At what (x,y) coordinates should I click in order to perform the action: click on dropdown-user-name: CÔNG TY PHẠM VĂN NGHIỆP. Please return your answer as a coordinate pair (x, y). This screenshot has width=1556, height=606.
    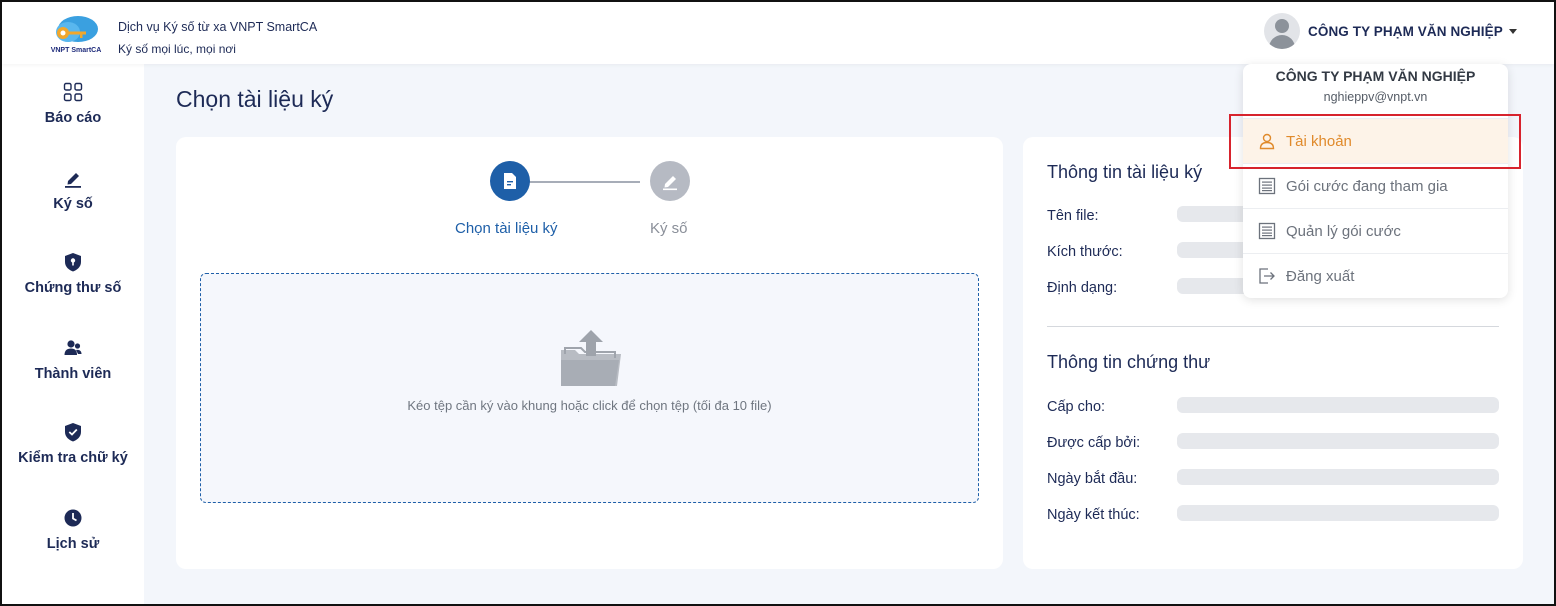
    Looking at the image, I should click on (1375, 76).